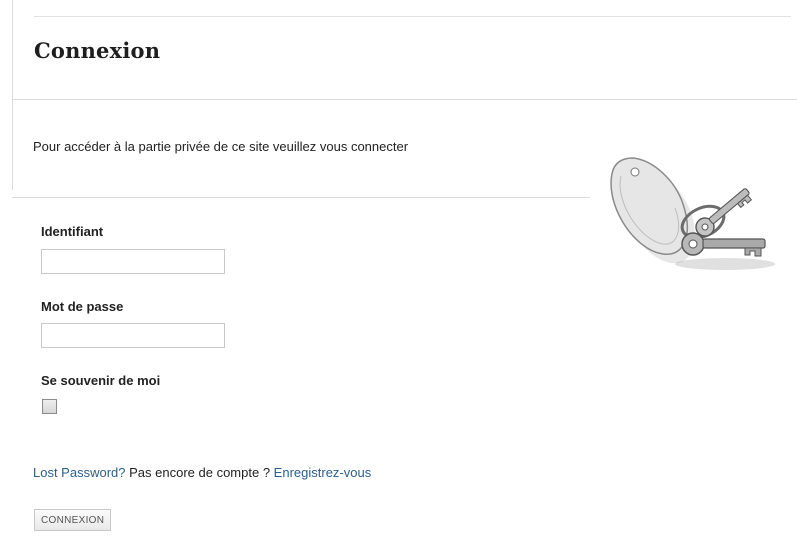 The image size is (797, 540). What do you see at coordinates (97, 50) in the screenshot?
I see `page-title: Connexion` at bounding box center [97, 50].